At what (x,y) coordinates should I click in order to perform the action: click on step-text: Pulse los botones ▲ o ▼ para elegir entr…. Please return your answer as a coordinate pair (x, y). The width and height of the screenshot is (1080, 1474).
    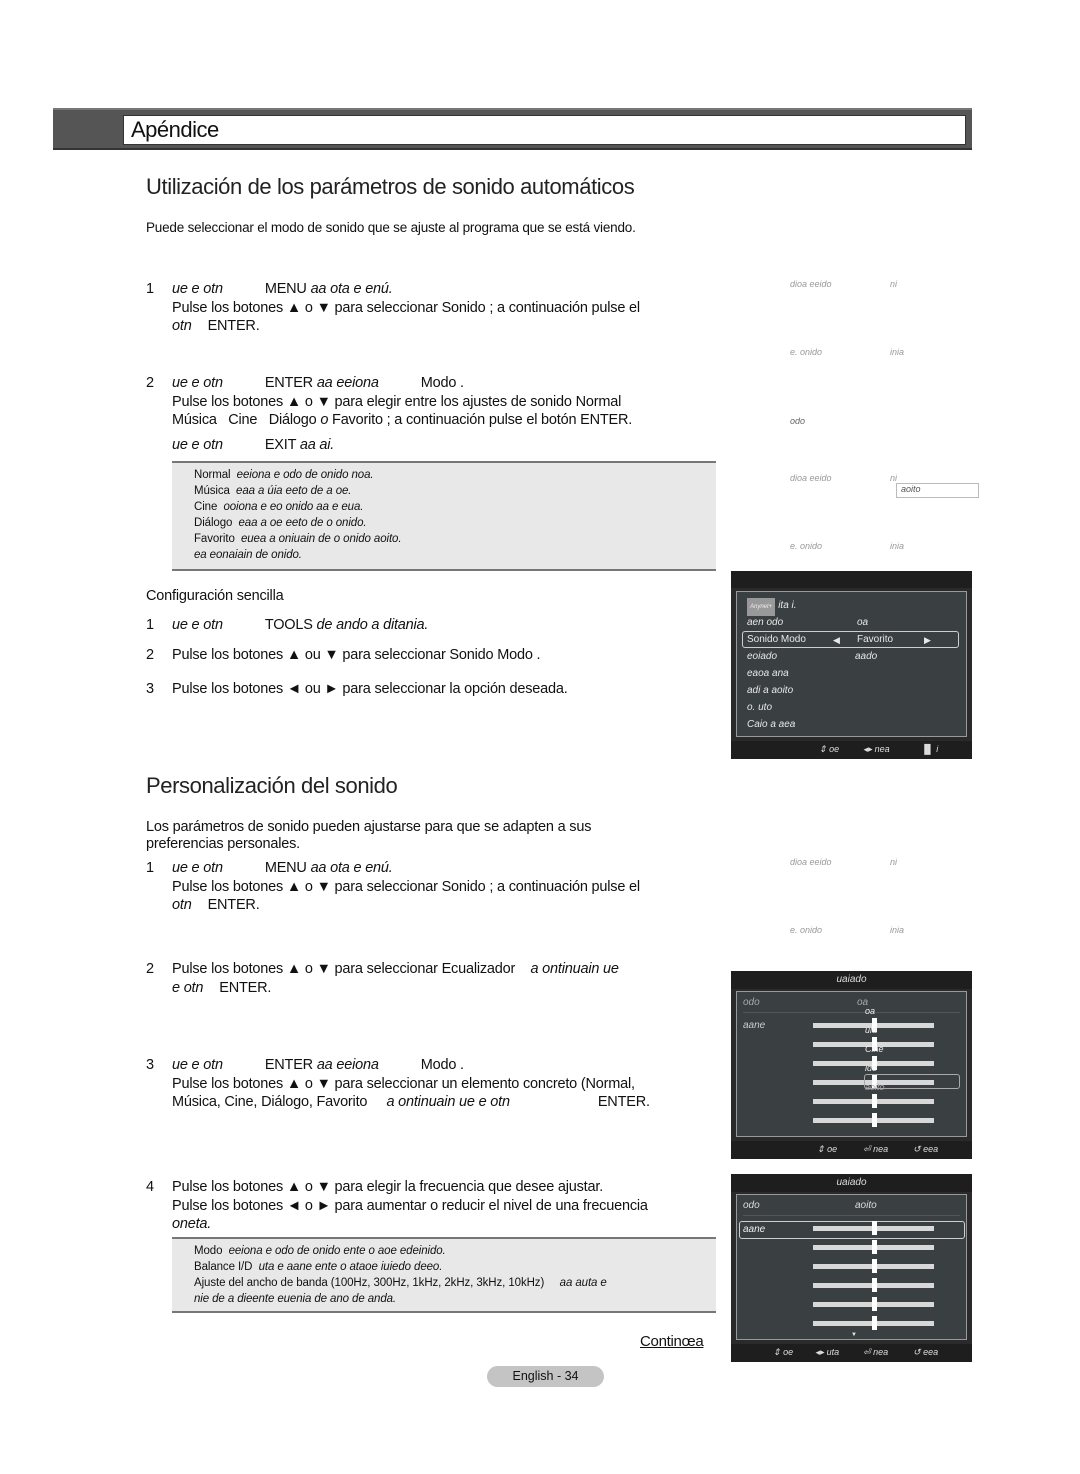
    Looking at the image, I should click on (397, 401).